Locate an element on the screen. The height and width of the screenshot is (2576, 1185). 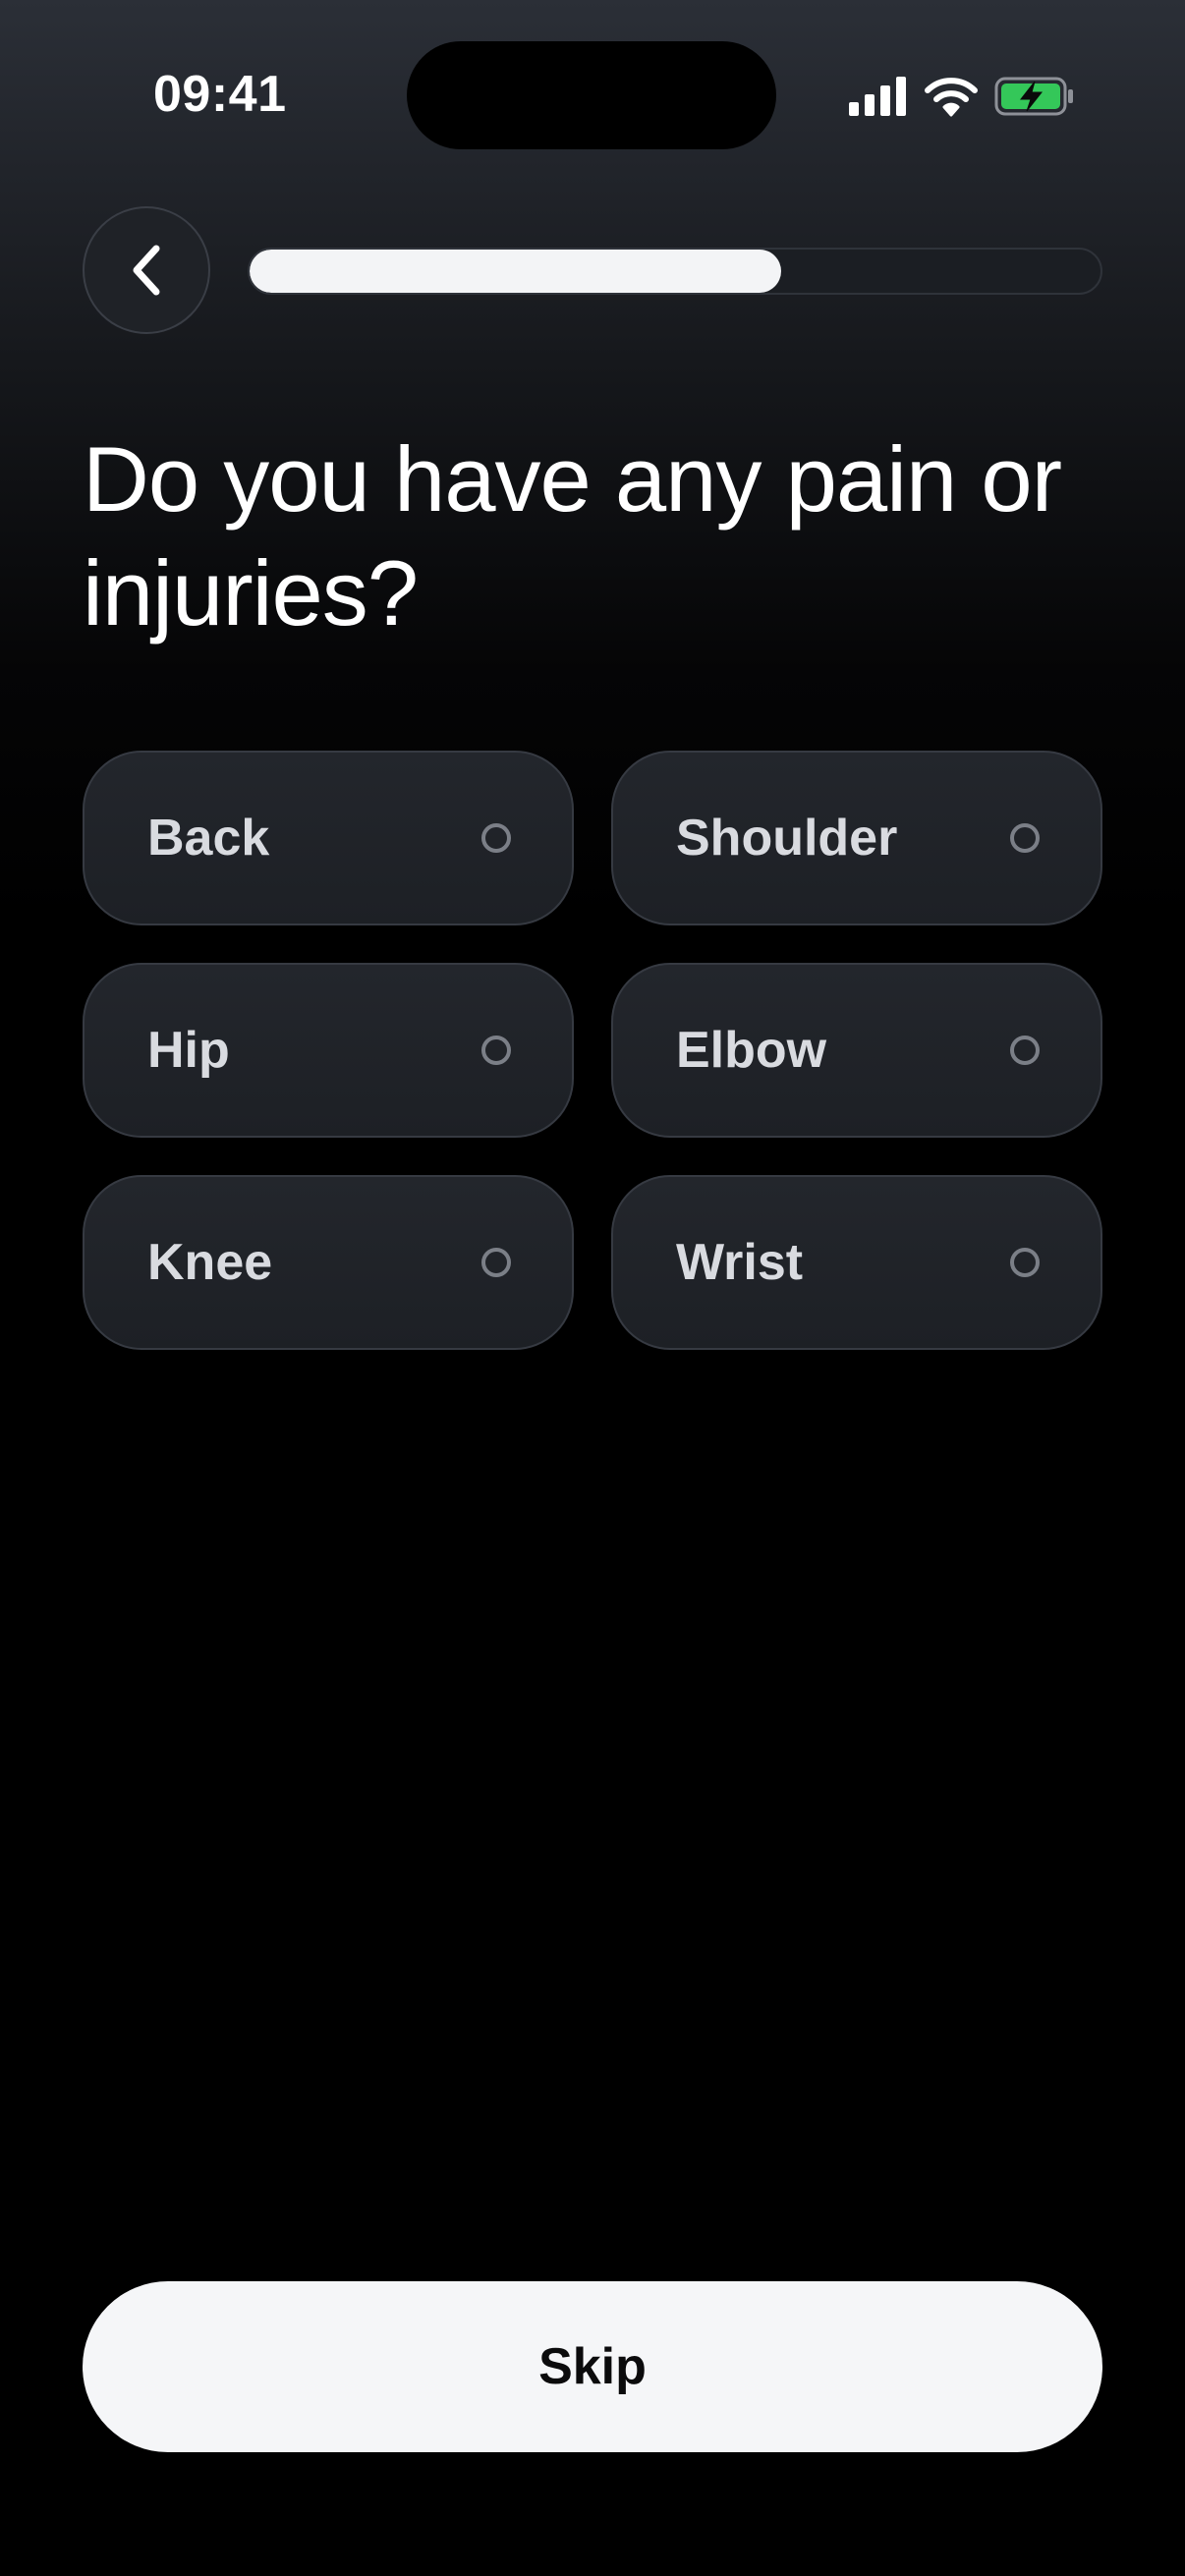
progress-bar is located at coordinates (675, 271).